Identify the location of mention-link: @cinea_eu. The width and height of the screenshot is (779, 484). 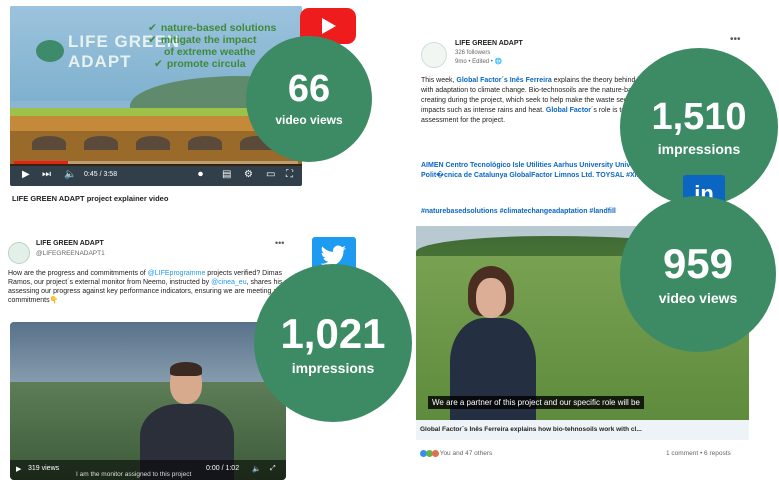
(229, 282).